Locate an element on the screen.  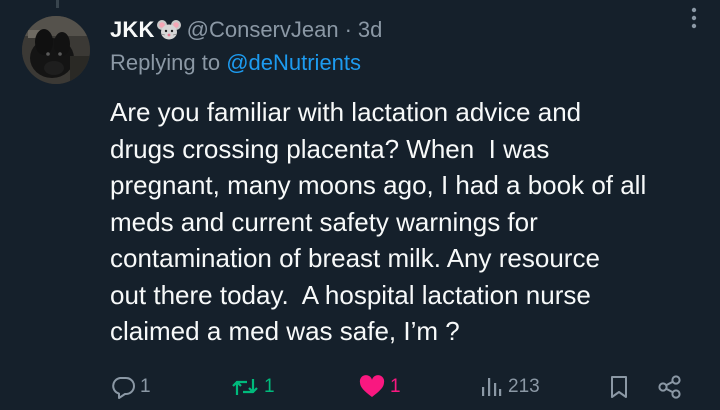
avatar-image is located at coordinates (56, 50).